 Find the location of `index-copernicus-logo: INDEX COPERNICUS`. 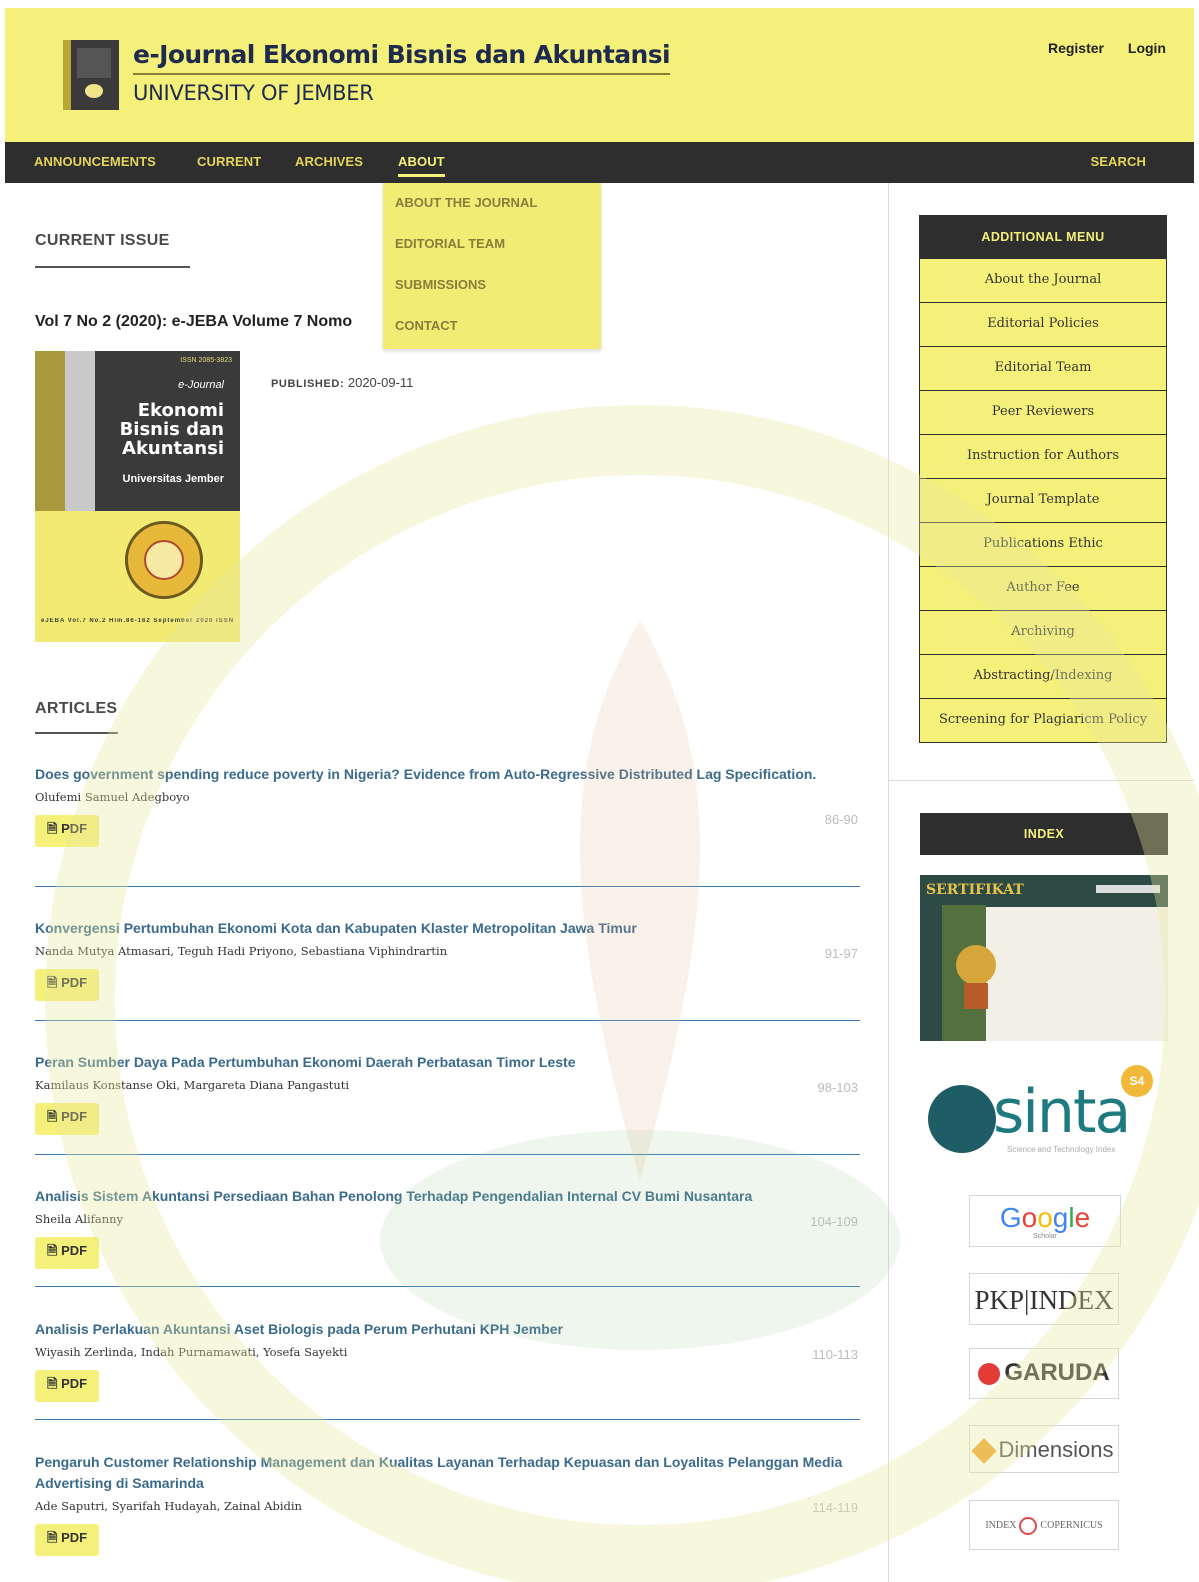

index-copernicus-logo: INDEX COPERNICUS is located at coordinates (1044, 1525).